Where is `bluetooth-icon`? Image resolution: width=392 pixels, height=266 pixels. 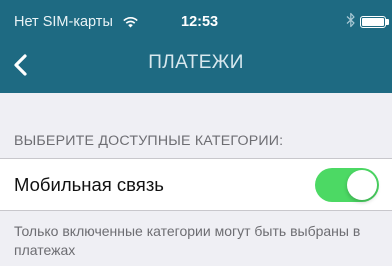 bluetooth-icon is located at coordinates (350, 20).